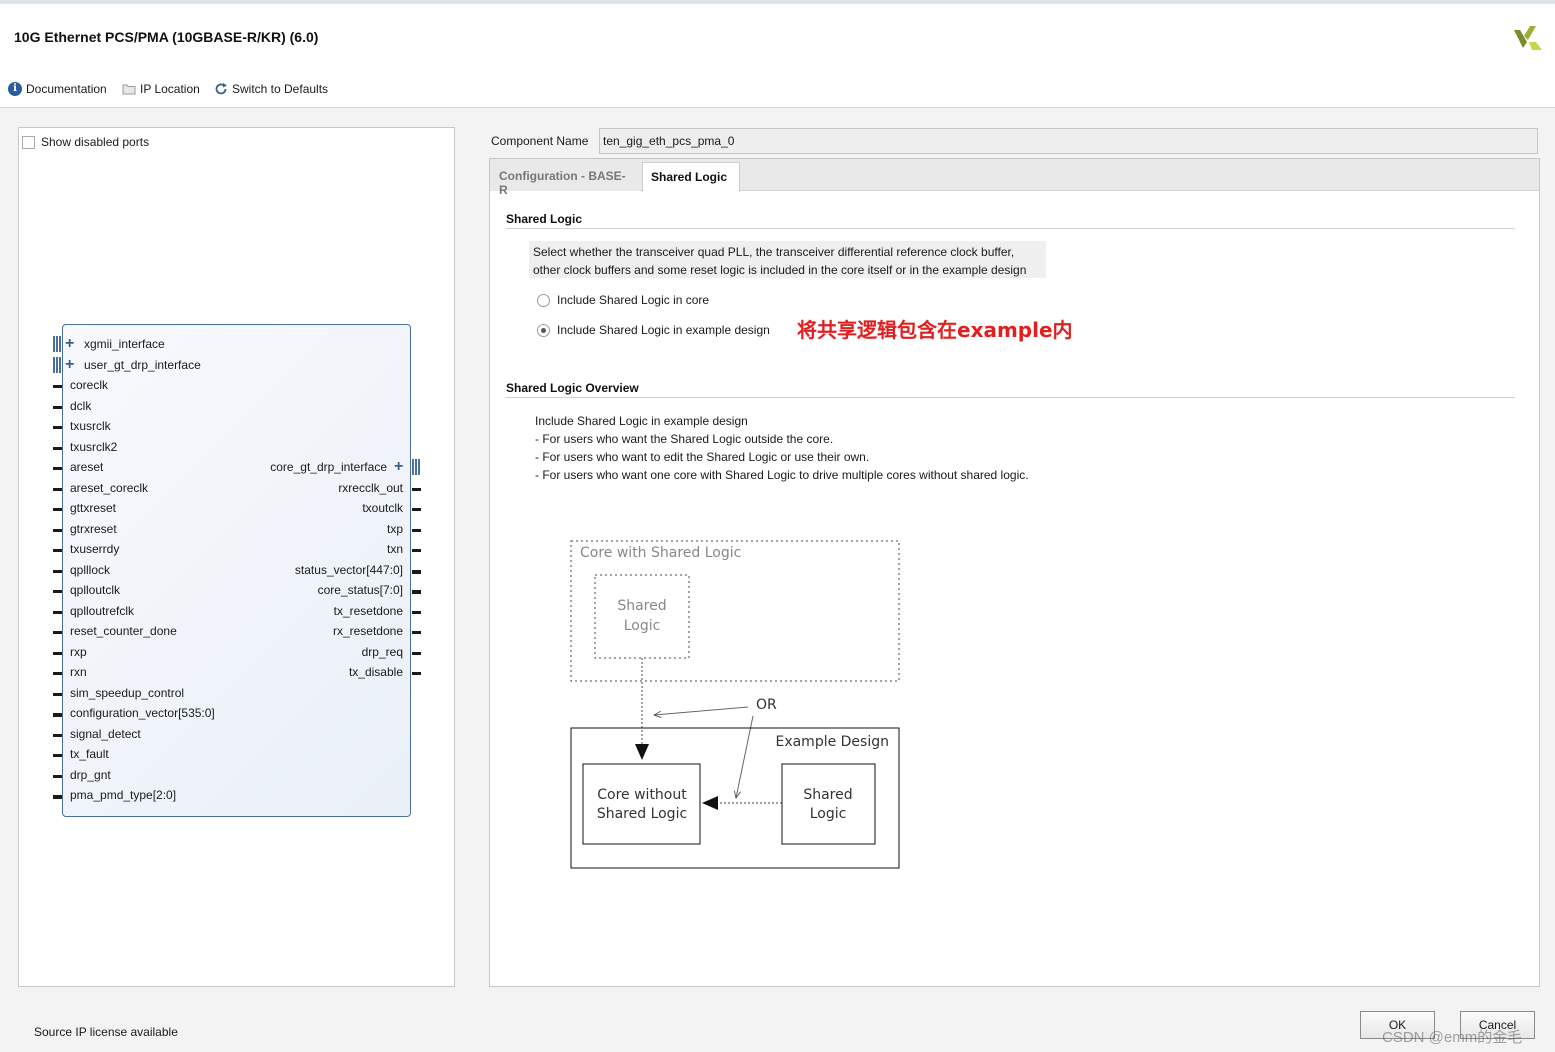 This screenshot has height=1052, width=1555. What do you see at coordinates (87, 467) in the screenshot?
I see `port-left: areset` at bounding box center [87, 467].